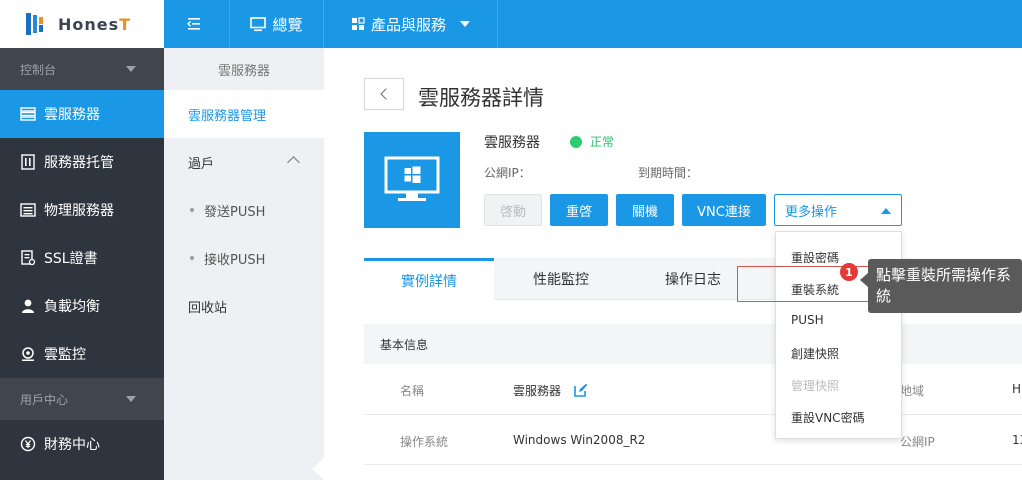 Image resolution: width=1022 pixels, height=480 pixels. What do you see at coordinates (668, 173) in the screenshot?
I see `expire-time-label: 到期時間：` at bounding box center [668, 173].